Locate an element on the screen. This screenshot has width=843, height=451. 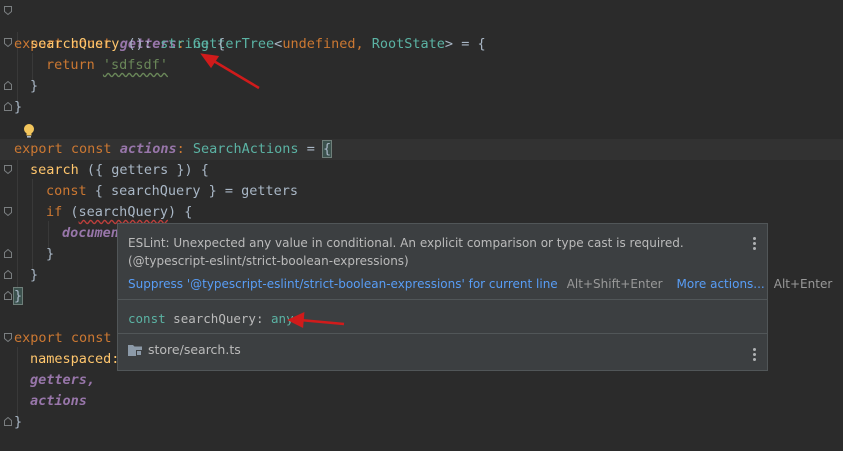
file-reference: store/search.ts is located at coordinates (184, 349).